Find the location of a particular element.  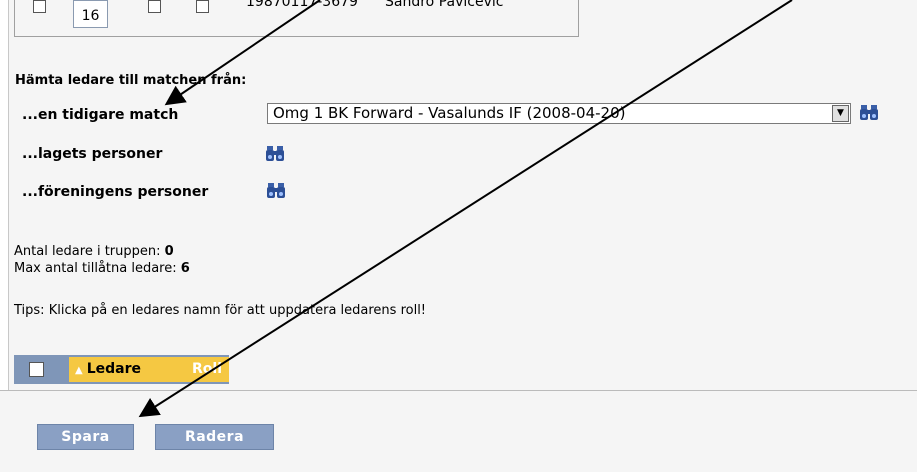

club-people-label: ...föreningens personer is located at coordinates (115, 192).